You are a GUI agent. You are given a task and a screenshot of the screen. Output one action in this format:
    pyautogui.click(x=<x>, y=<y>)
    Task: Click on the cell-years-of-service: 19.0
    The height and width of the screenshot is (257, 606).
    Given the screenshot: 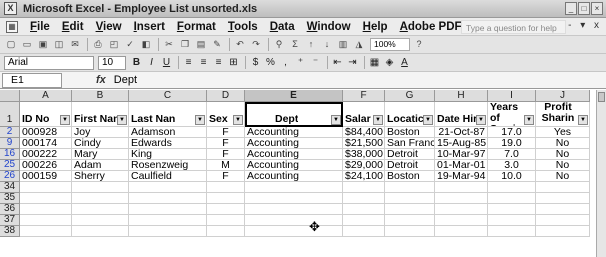 What is the action you would take?
    pyautogui.click(x=512, y=143)
    